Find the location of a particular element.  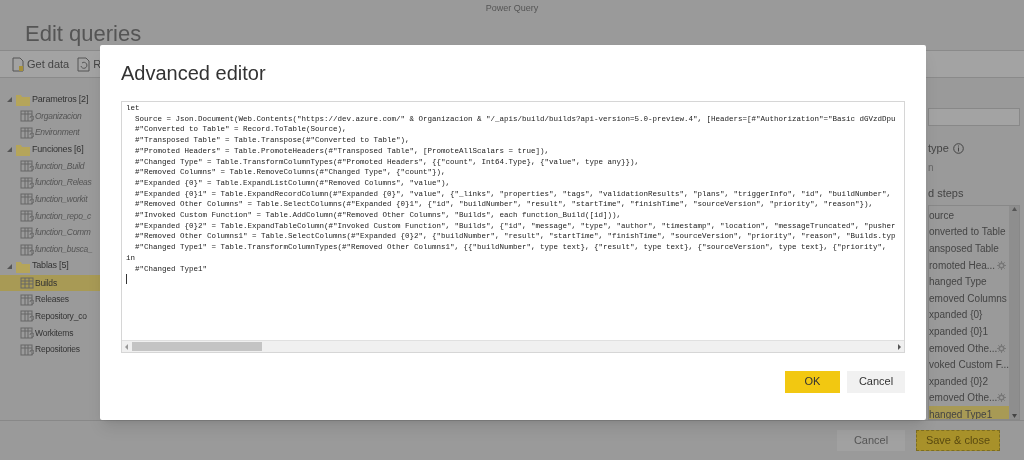

dialog-title: Advanced editor is located at coordinates (193, 73).